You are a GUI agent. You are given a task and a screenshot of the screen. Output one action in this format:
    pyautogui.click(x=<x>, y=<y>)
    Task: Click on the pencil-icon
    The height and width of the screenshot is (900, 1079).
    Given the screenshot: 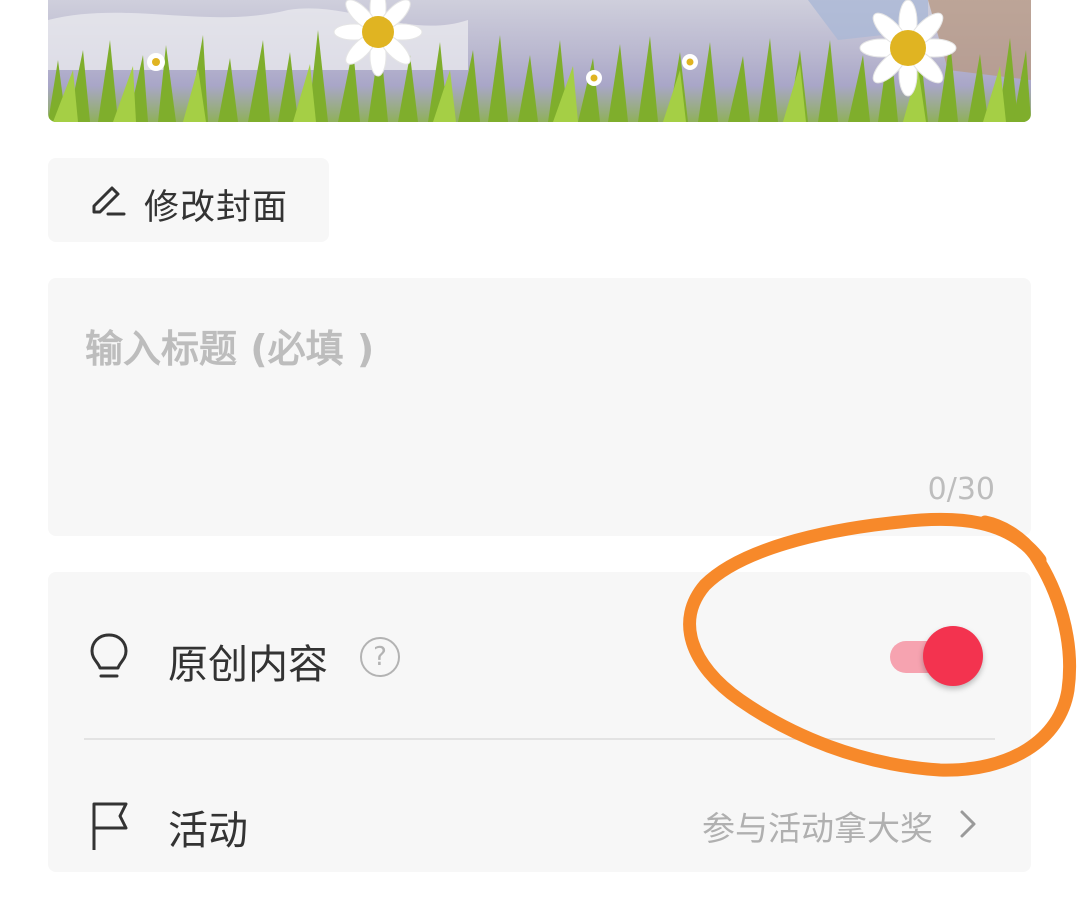 What is the action you would take?
    pyautogui.click(x=109, y=201)
    